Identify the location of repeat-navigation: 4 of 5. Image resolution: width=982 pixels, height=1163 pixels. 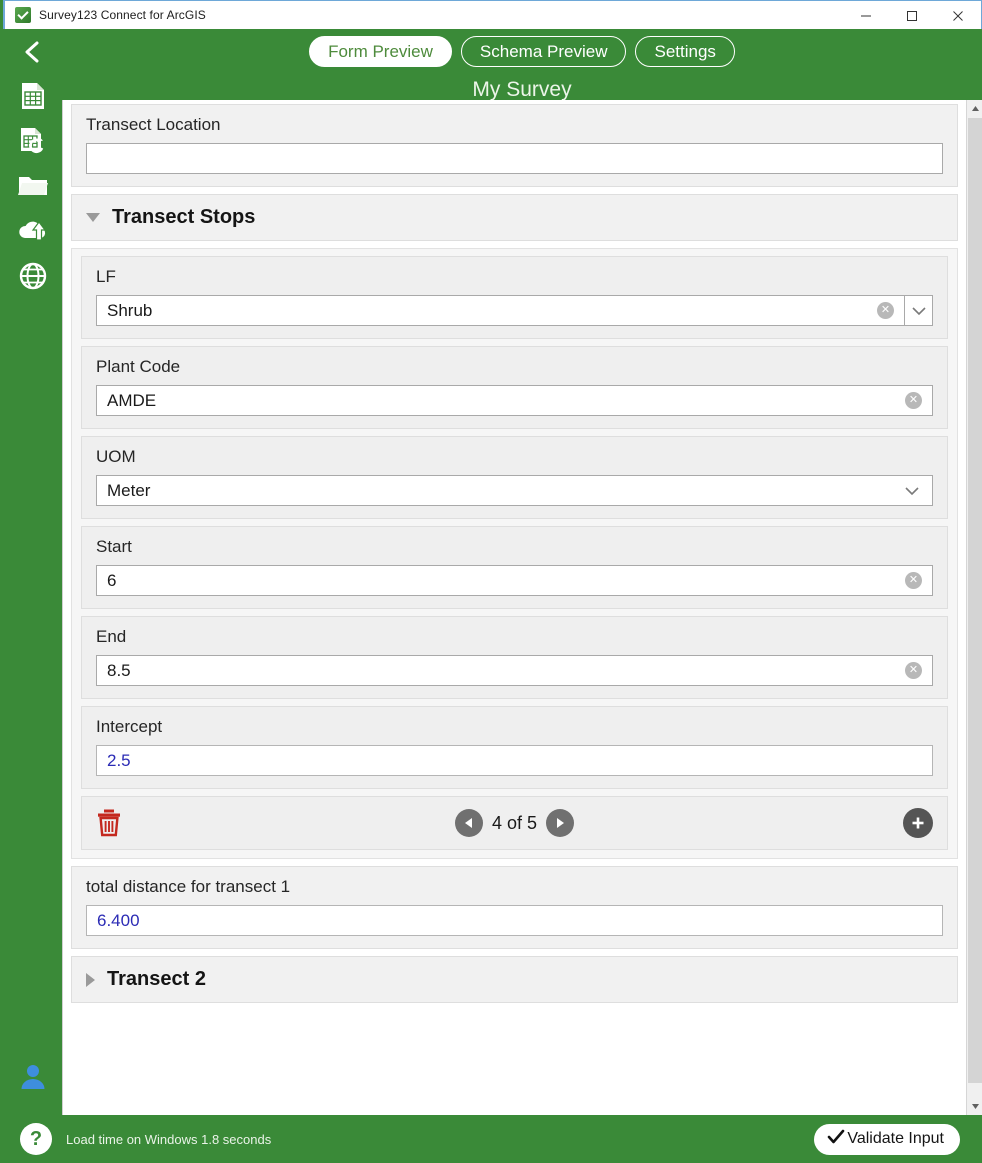
(514, 823).